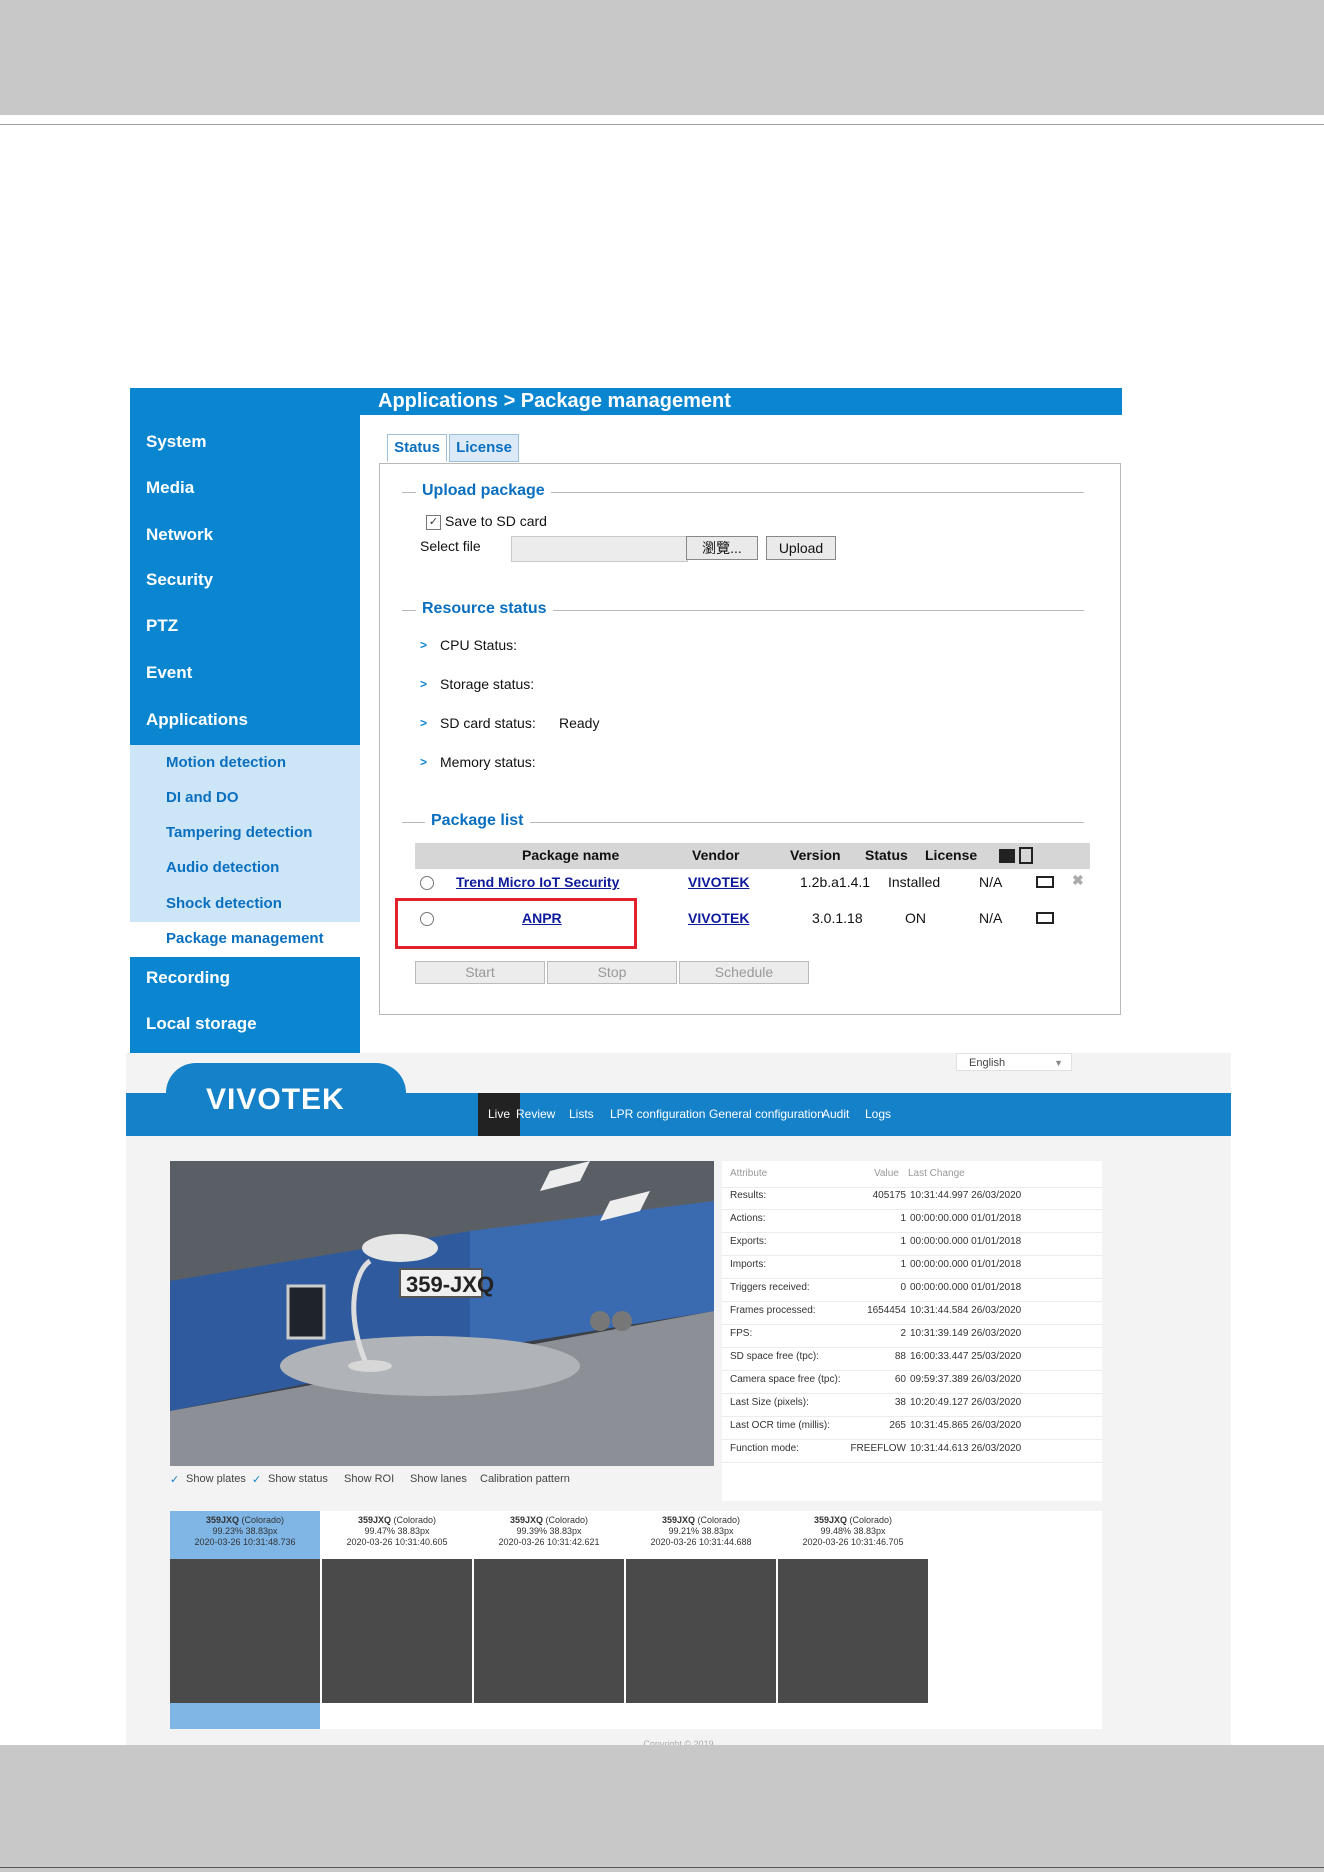 The image size is (1324, 1872). I want to click on resource-status-legend: Resource status, so click(484, 609).